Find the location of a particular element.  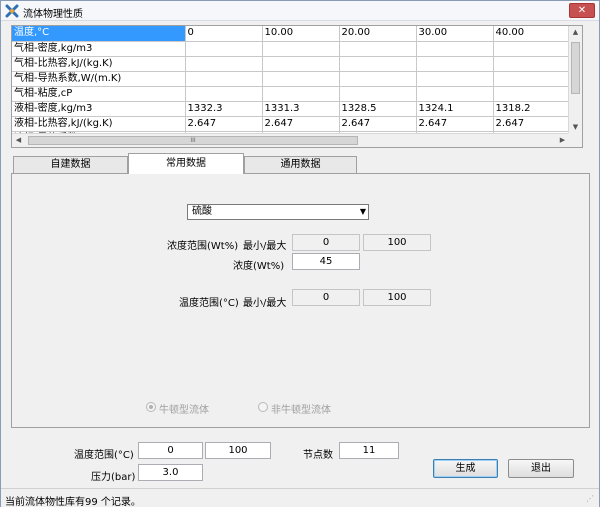

temp-range-label: 温度范围(°C) is located at coordinates (209, 303).